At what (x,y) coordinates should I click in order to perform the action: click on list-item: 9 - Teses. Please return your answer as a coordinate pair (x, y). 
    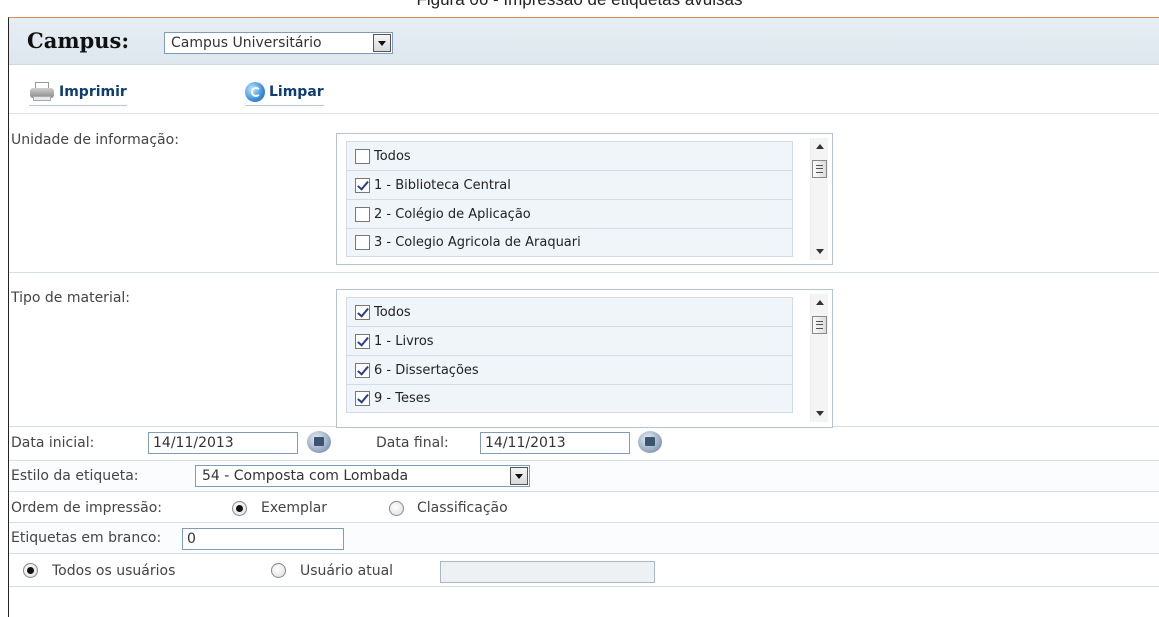
    Looking at the image, I should click on (569, 398).